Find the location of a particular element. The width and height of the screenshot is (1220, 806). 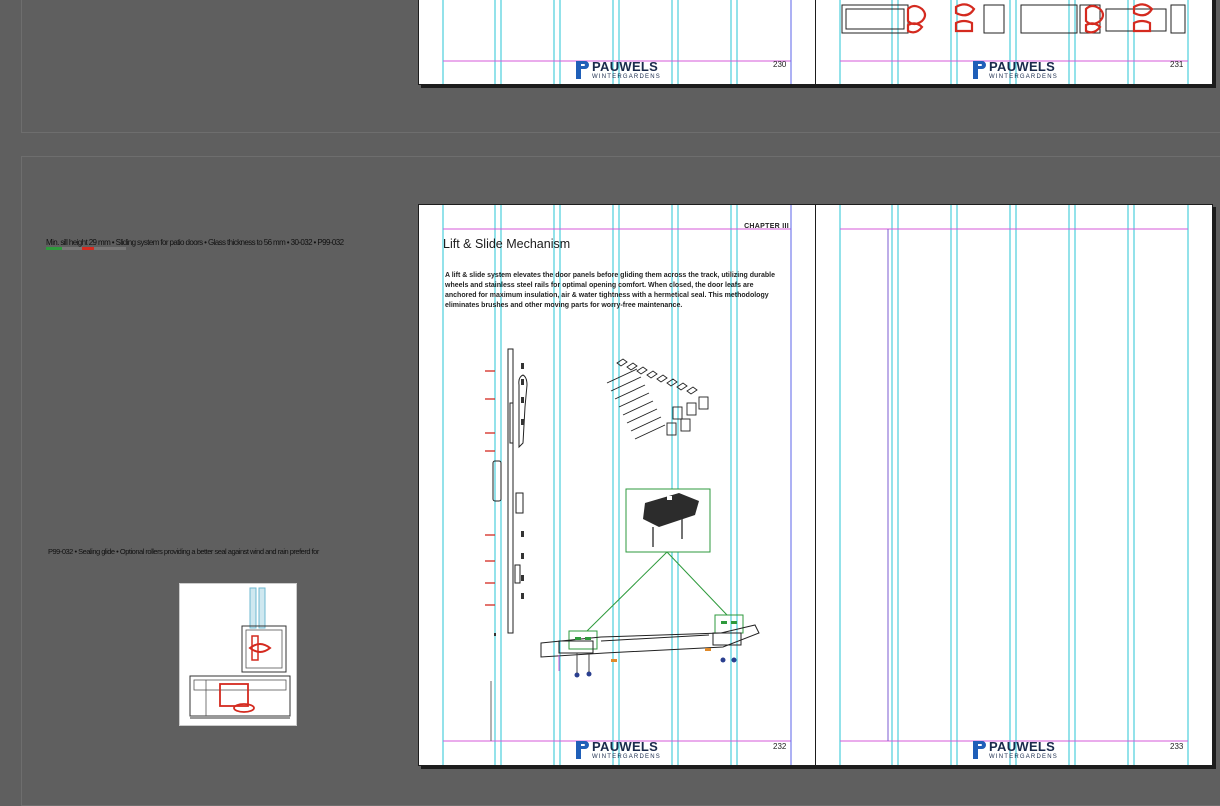

chapter-label: CHAPTER III is located at coordinates (766, 226).